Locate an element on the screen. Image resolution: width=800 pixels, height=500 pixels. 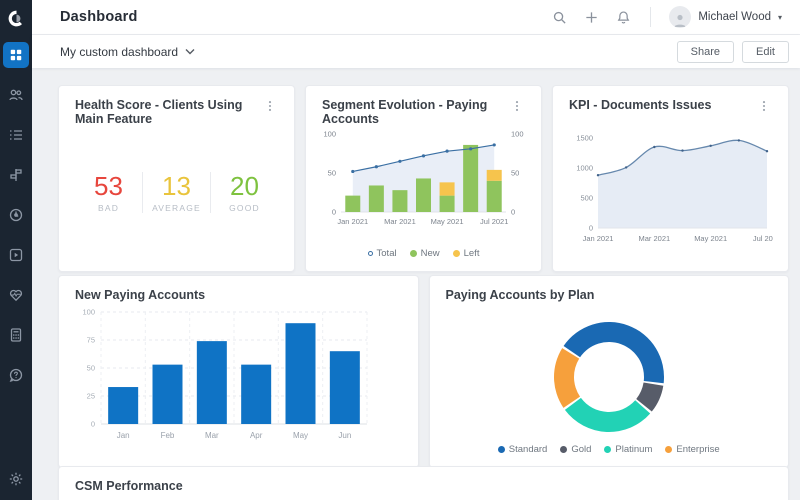
health-score-stats: 53 BAD 13 AVERAGE 20 GOOD is located at coordinates (176, 192).